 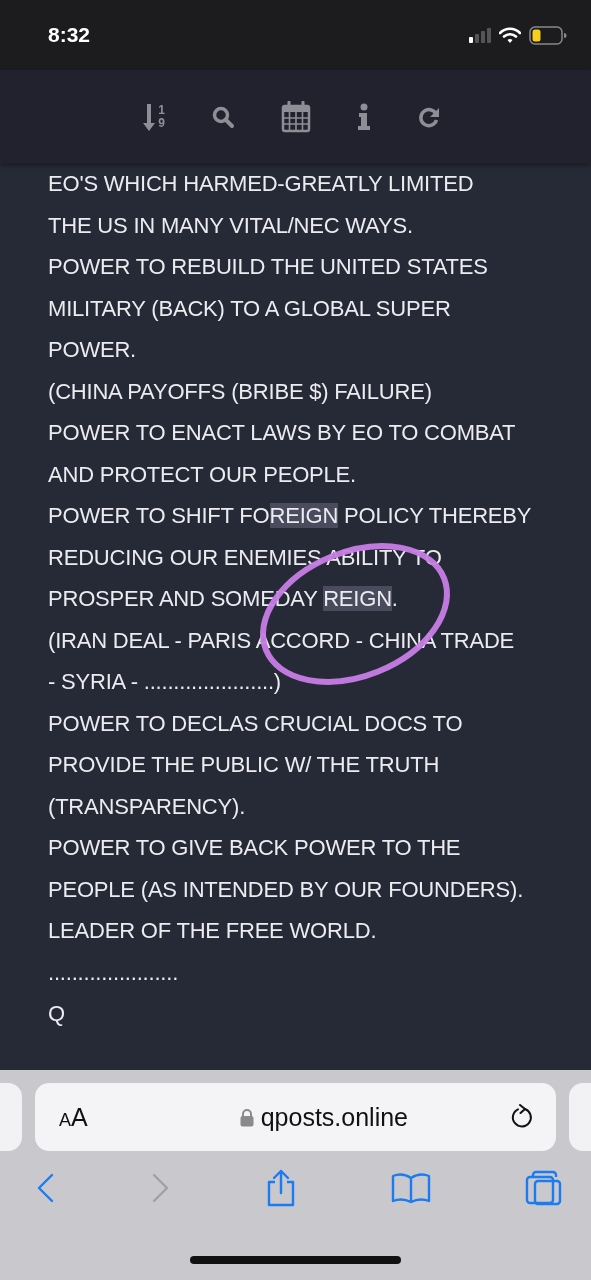 I want to click on post-text-line: AND PROTECT OUR PEOPLE., so click(x=202, y=474).